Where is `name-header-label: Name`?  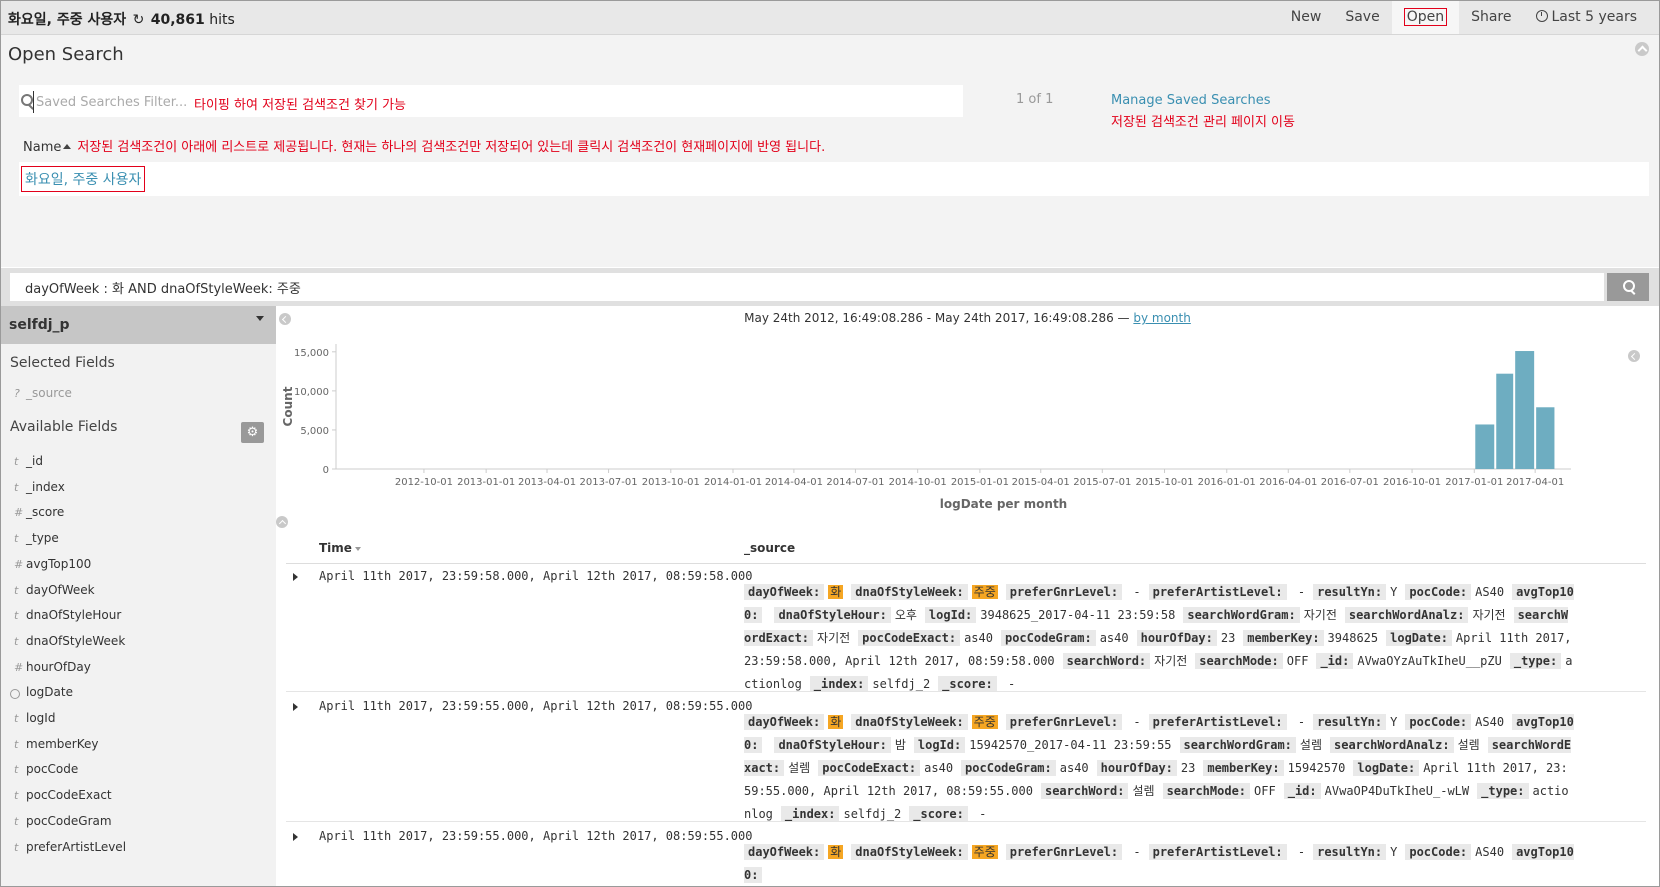 name-header-label: Name is located at coordinates (42, 147).